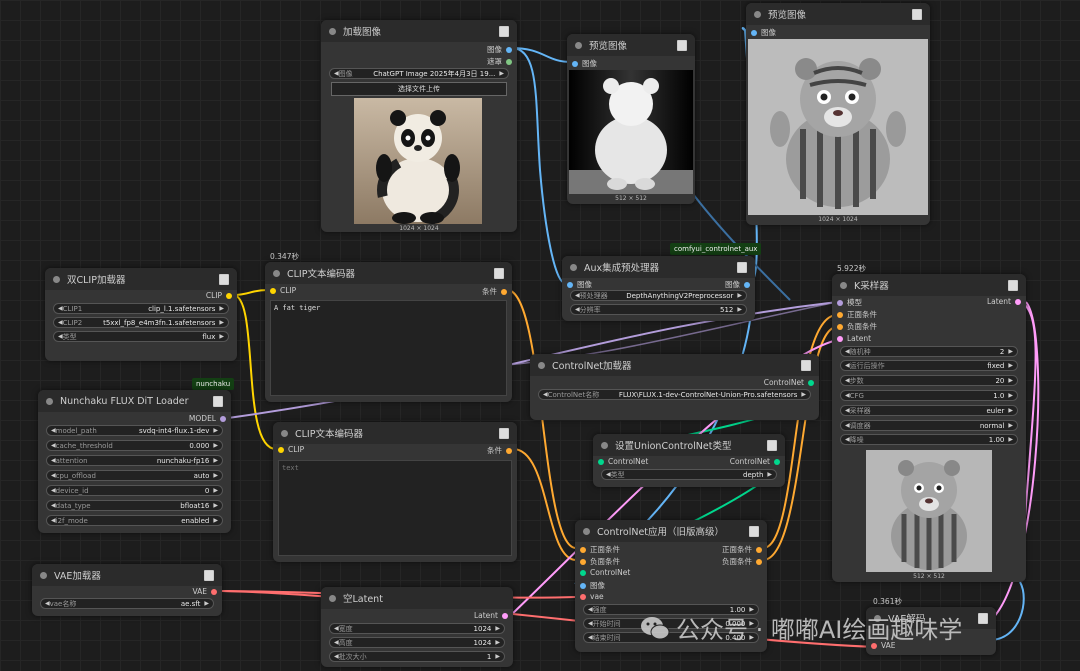  Describe the element at coordinates (689, 474) in the screenshot. I see `union-type-select: ◀ 类型 depth ▶` at that location.